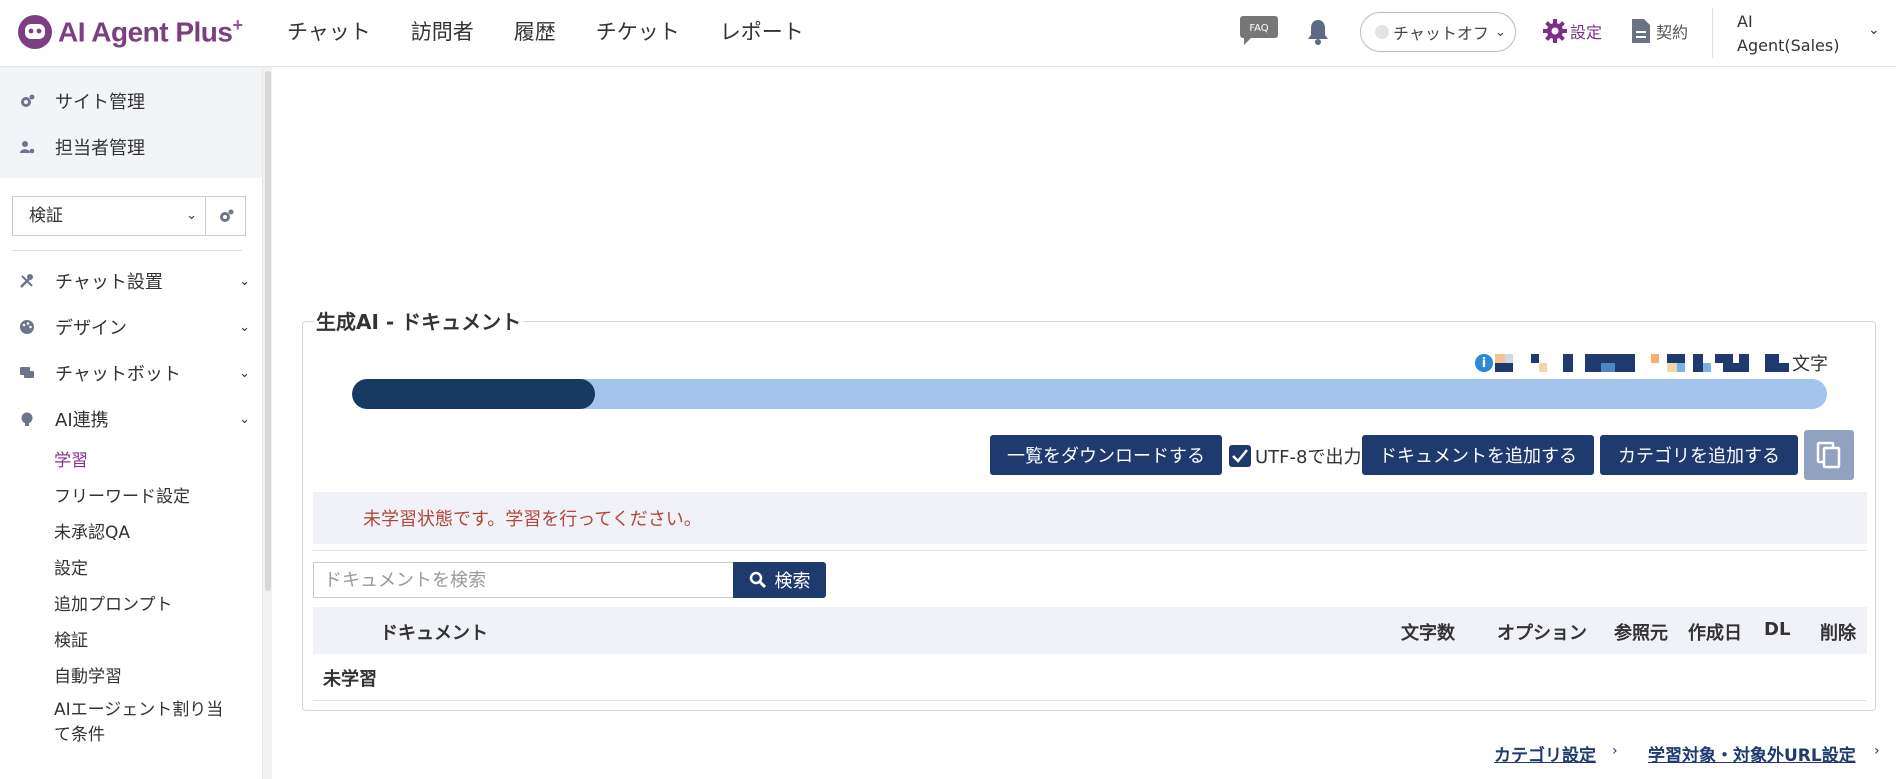 Image resolution: width=1896 pixels, height=779 pixels. Describe the element at coordinates (113, 602) in the screenshot. I see `sidebar-subitem-additional-prompt: 追加プロンプト` at that location.